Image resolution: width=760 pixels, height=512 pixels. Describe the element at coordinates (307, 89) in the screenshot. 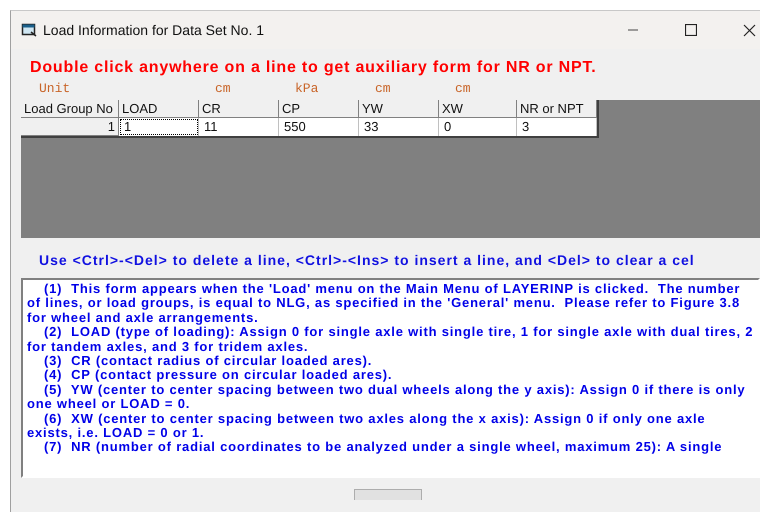

I see `unit-label: kPa` at that location.